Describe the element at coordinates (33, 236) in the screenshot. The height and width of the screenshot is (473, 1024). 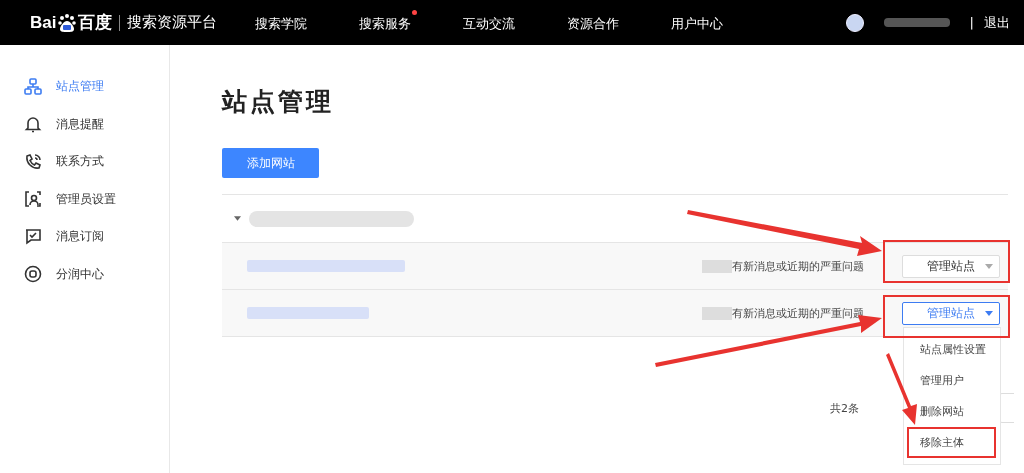
I see `subscribe-icon` at that location.